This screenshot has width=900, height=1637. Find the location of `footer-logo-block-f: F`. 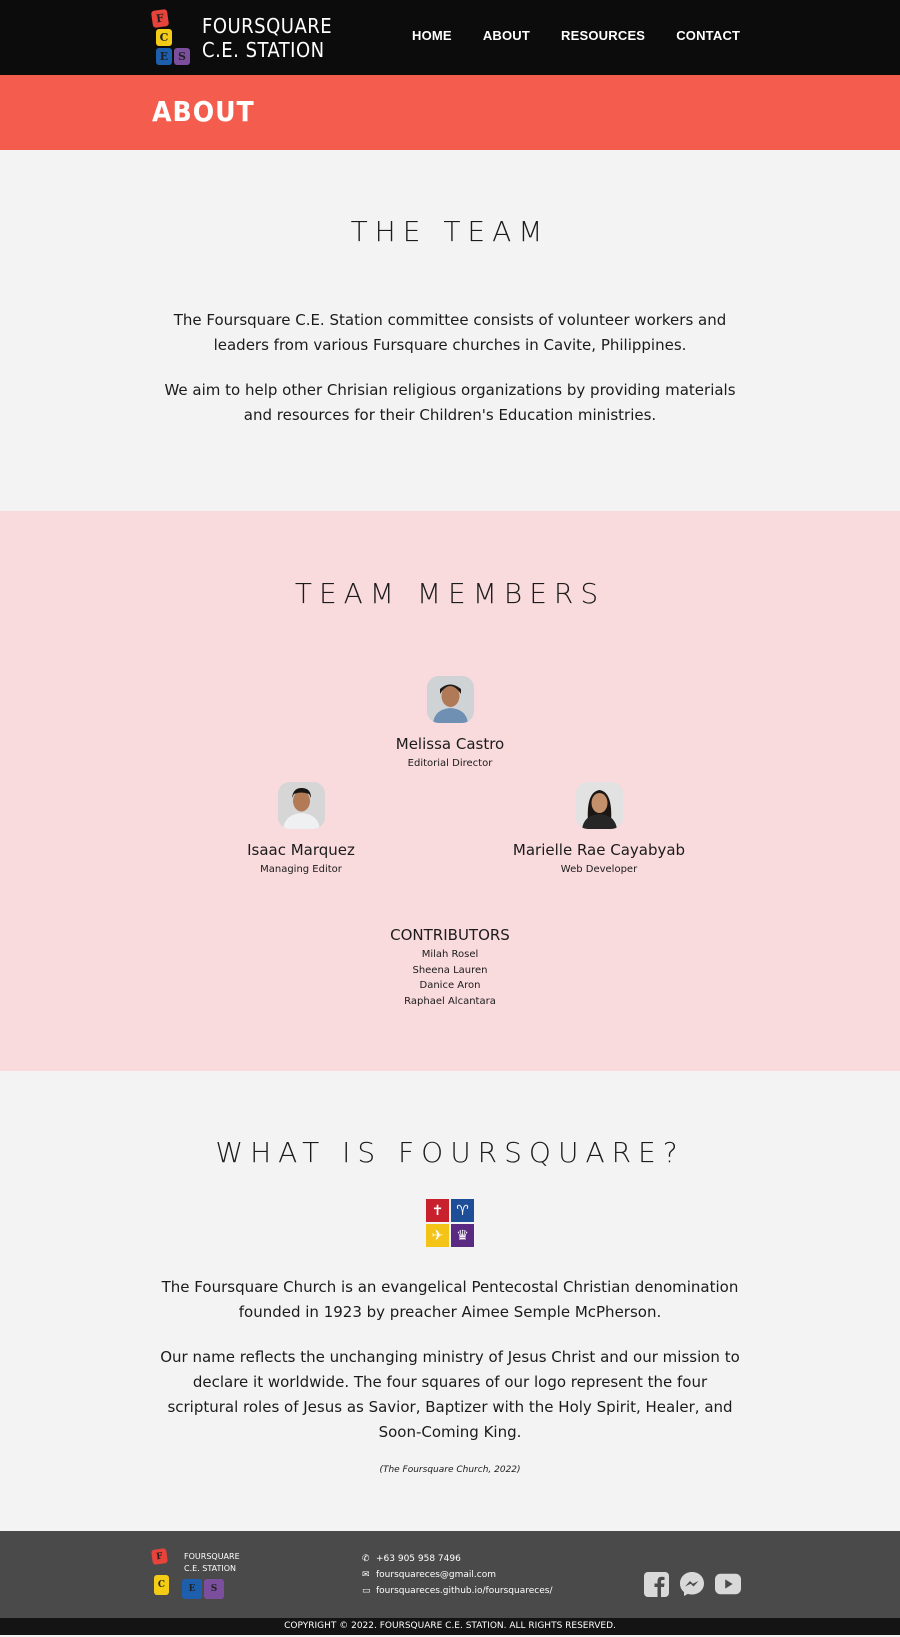

footer-logo-block-f: F is located at coordinates (159, 1556).